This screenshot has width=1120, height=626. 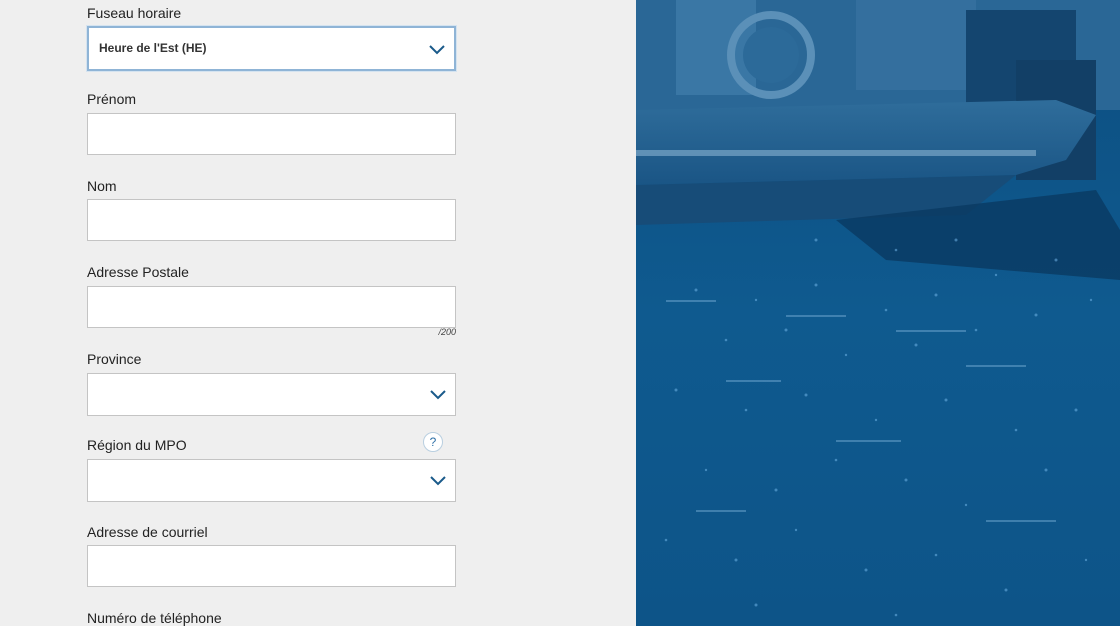 What do you see at coordinates (271, 307) in the screenshot?
I see `postal-address-field` at bounding box center [271, 307].